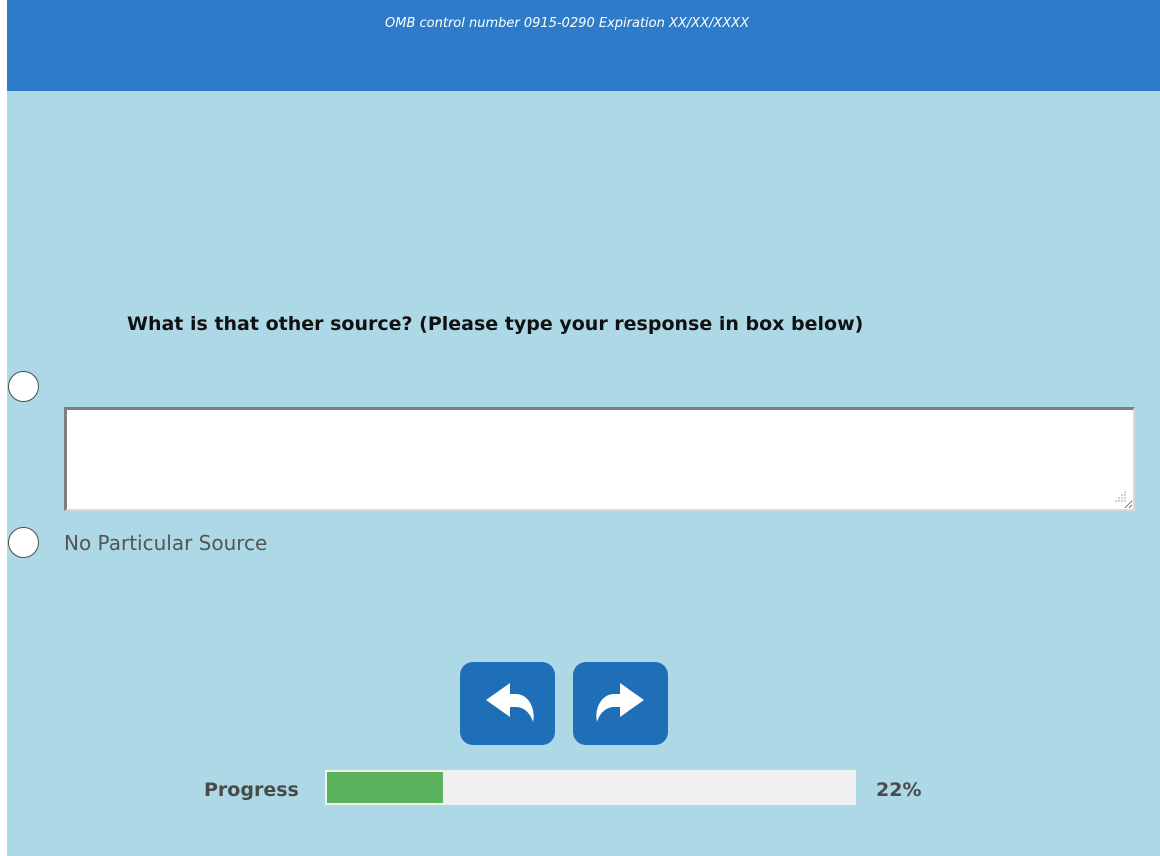  I want to click on progress-label: Progress, so click(251, 790).